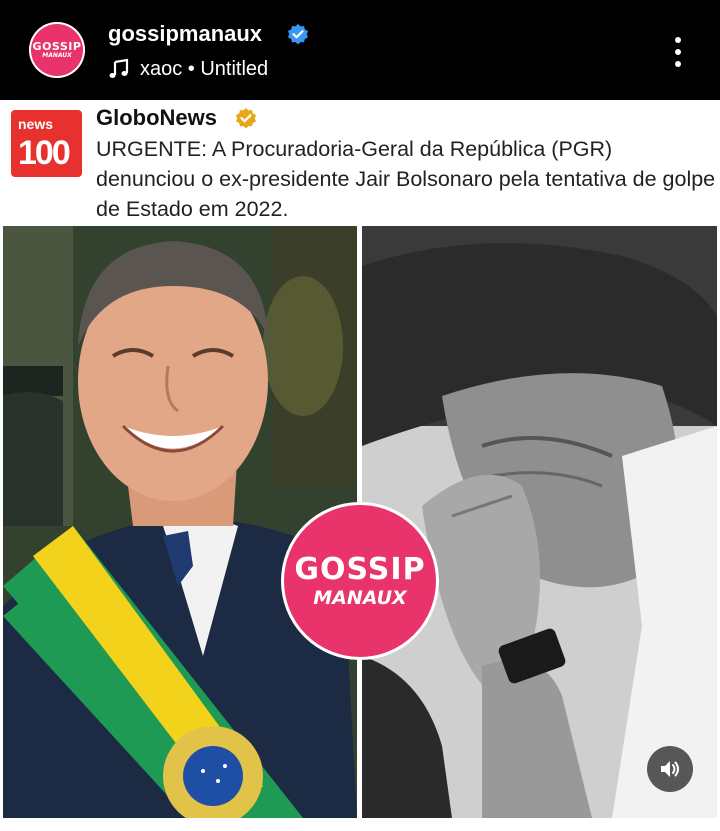 This screenshot has width=720, height=831. Describe the element at coordinates (360, 598) in the screenshot. I see `watermark-text-bottom: MANAUX` at that location.